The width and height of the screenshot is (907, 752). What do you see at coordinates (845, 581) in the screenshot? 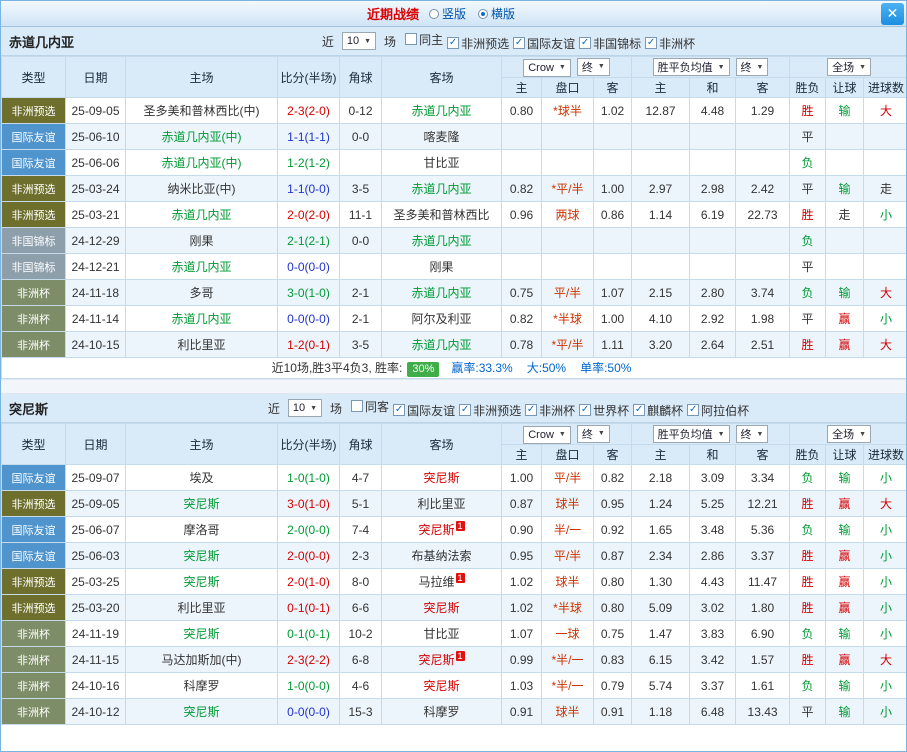
I see `handicap-result: 赢` at bounding box center [845, 581].